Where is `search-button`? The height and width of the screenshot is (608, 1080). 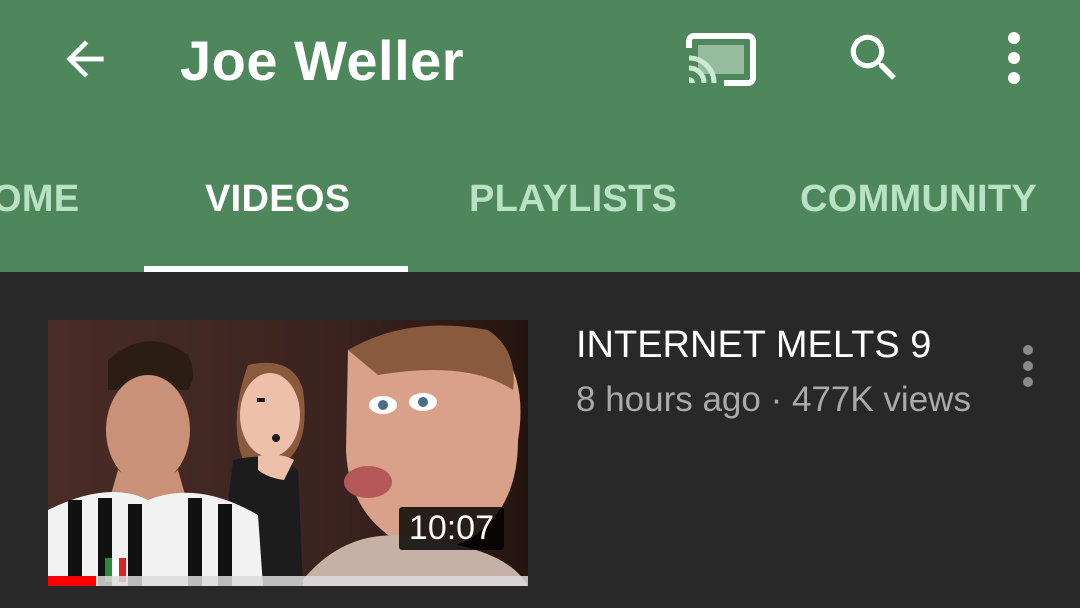
search-button is located at coordinates (874, 58).